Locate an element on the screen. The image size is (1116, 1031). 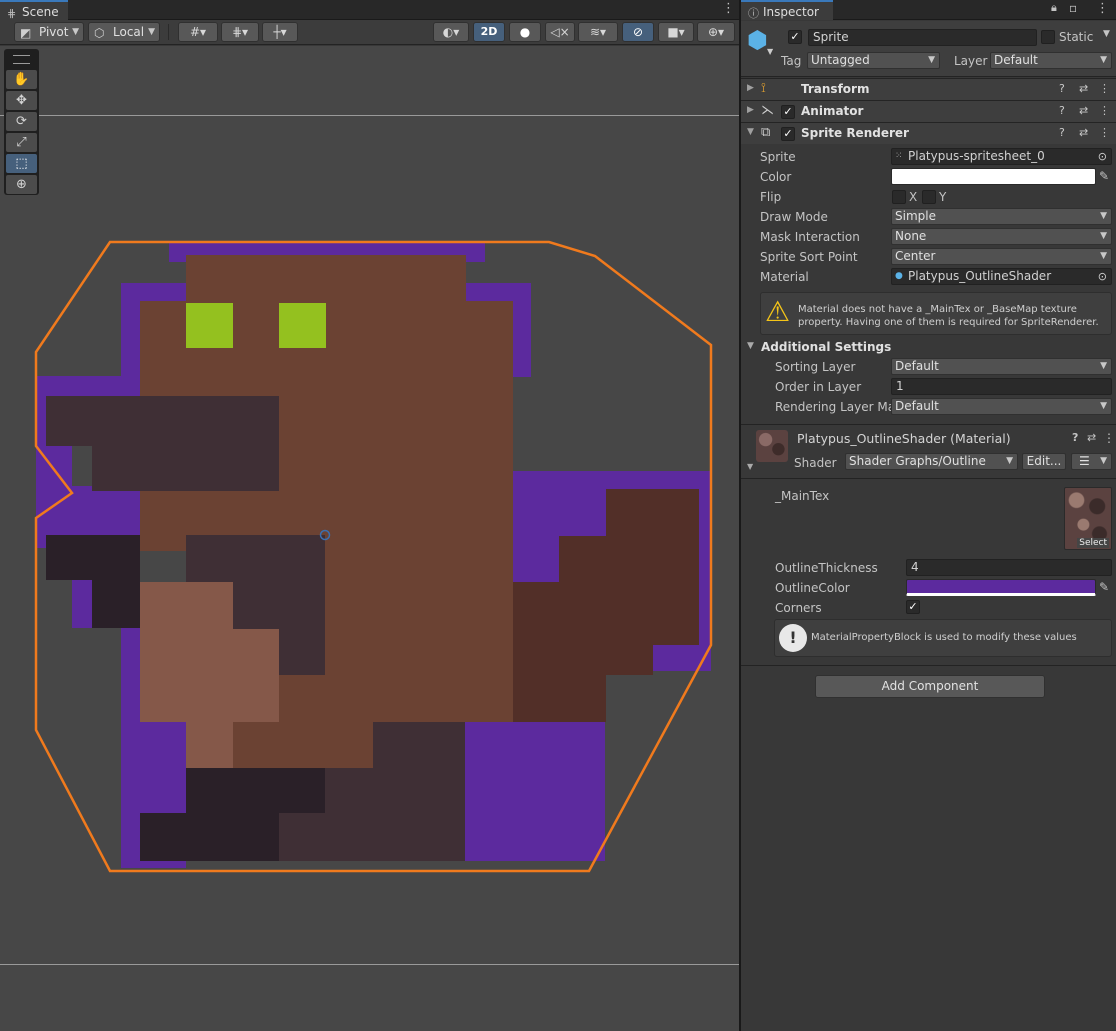
layer-label: Layer is located at coordinates (971, 61).